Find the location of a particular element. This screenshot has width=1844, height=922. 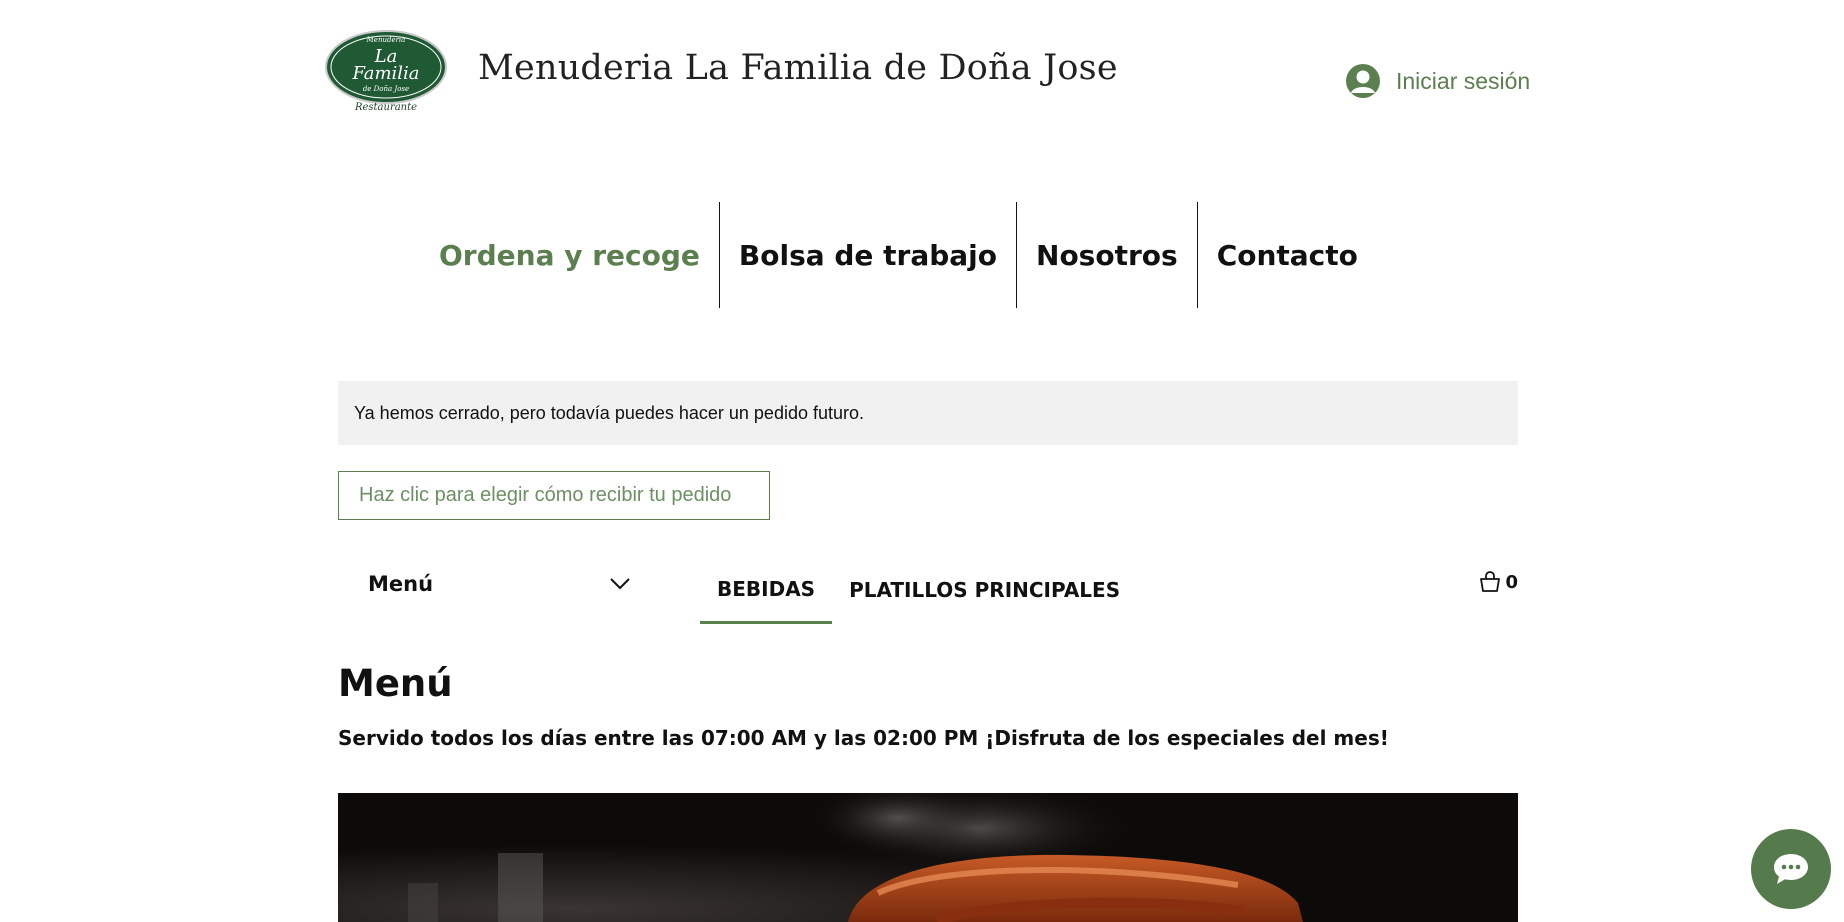

tab-platillos-principales: PLATILLOS PRINCIPALES is located at coordinates (984, 590).